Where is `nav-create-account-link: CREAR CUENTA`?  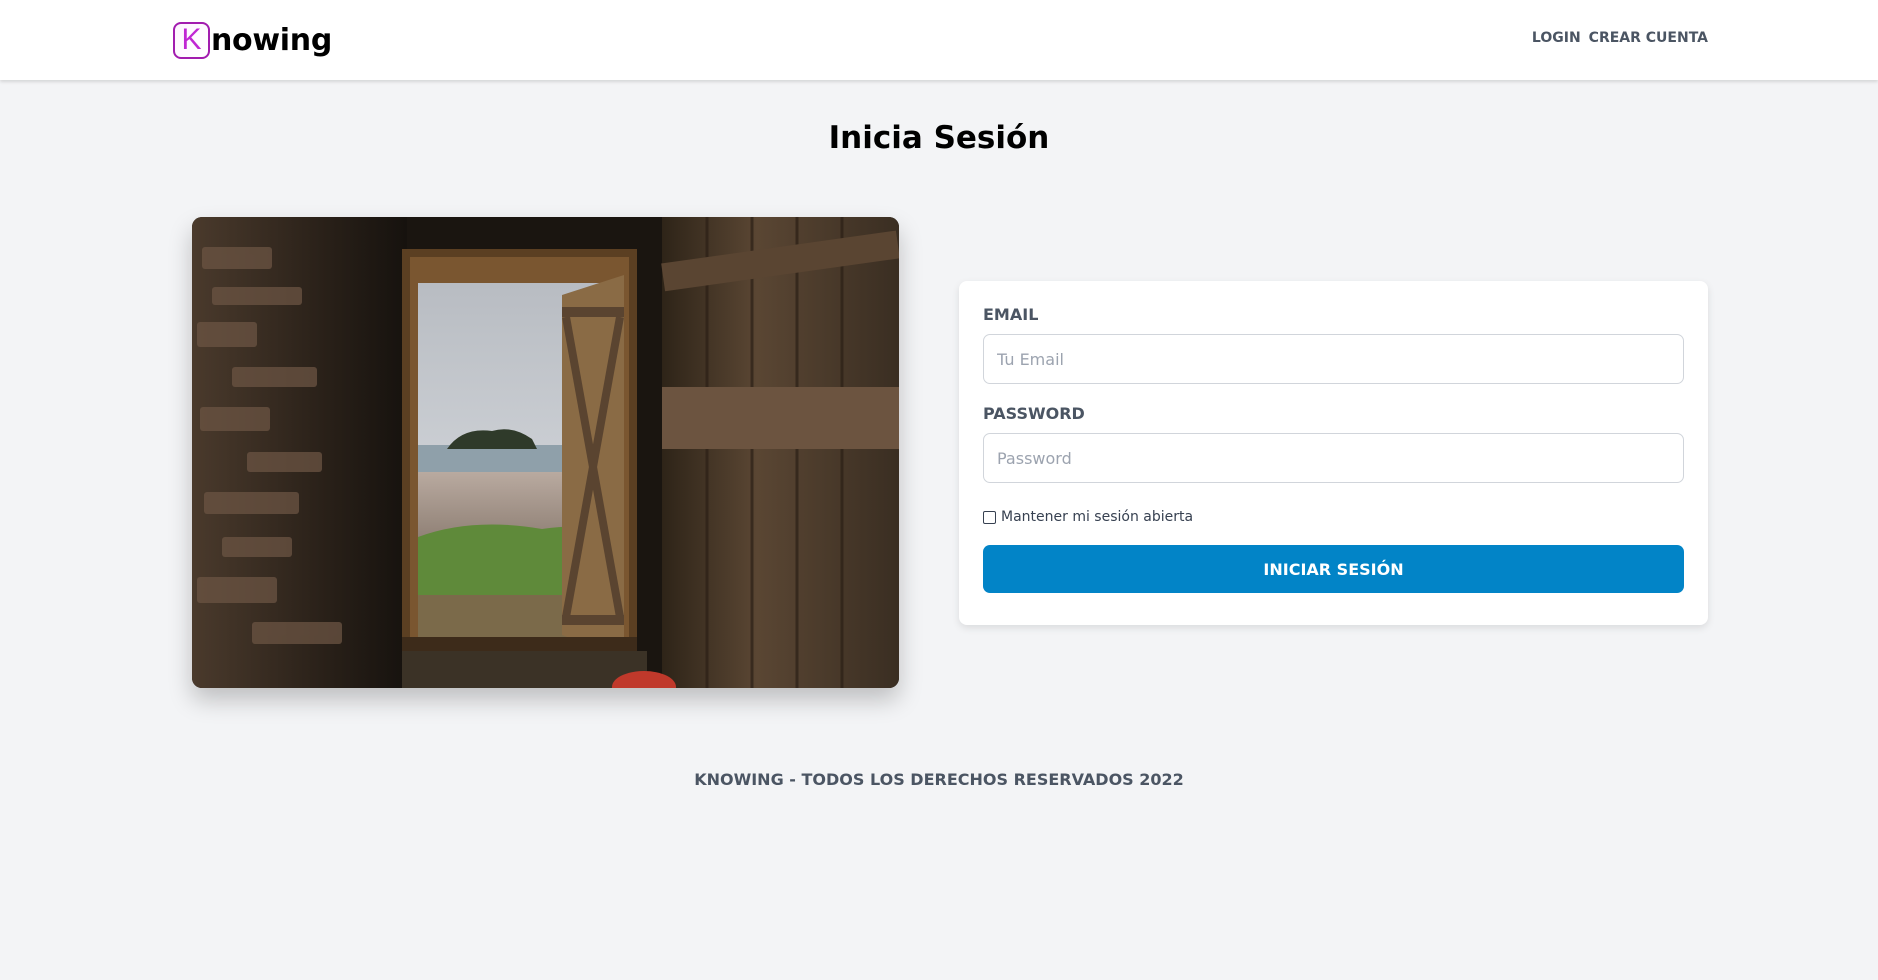
nav-create-account-link: CREAR CUENTA is located at coordinates (1648, 38).